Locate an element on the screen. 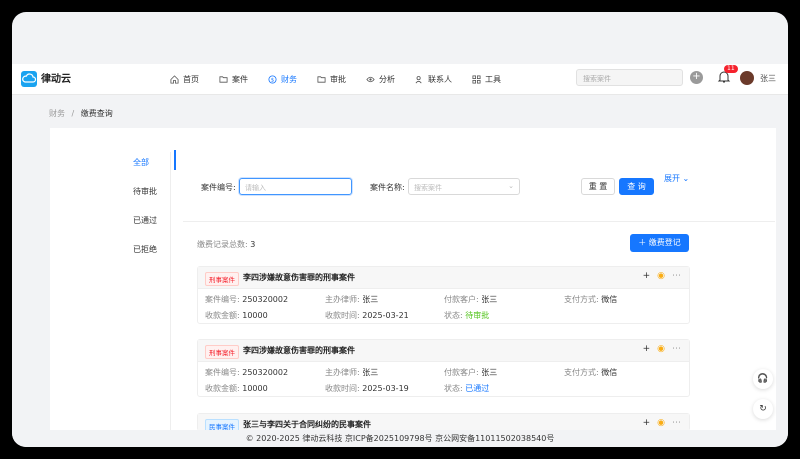  expand-toggle: 展开 ⌄ is located at coordinates (676, 178).